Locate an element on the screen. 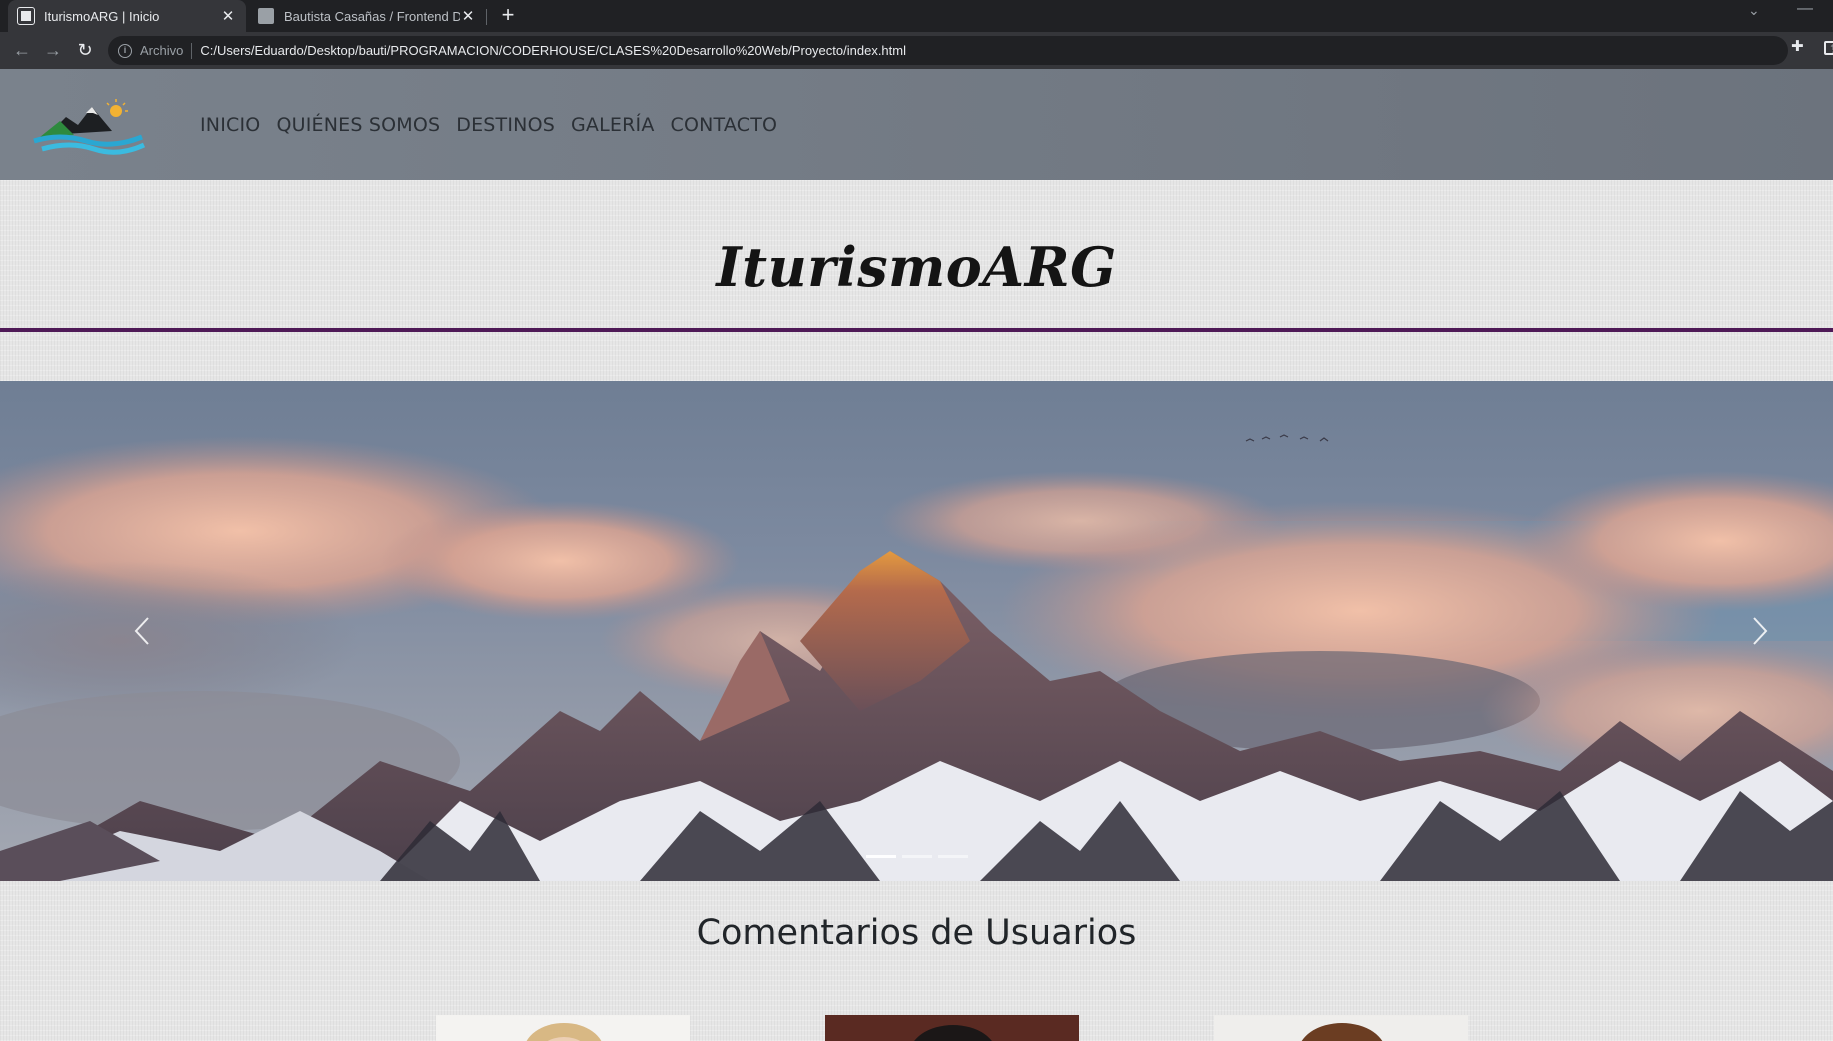 The width and height of the screenshot is (1833, 1041). back-icon: ← is located at coordinates (22, 50).